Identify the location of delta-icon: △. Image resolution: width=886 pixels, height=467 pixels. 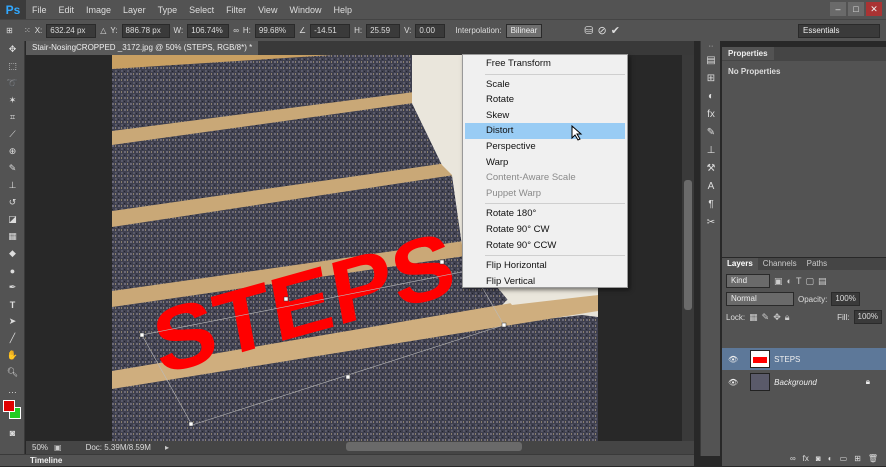
(103, 30).